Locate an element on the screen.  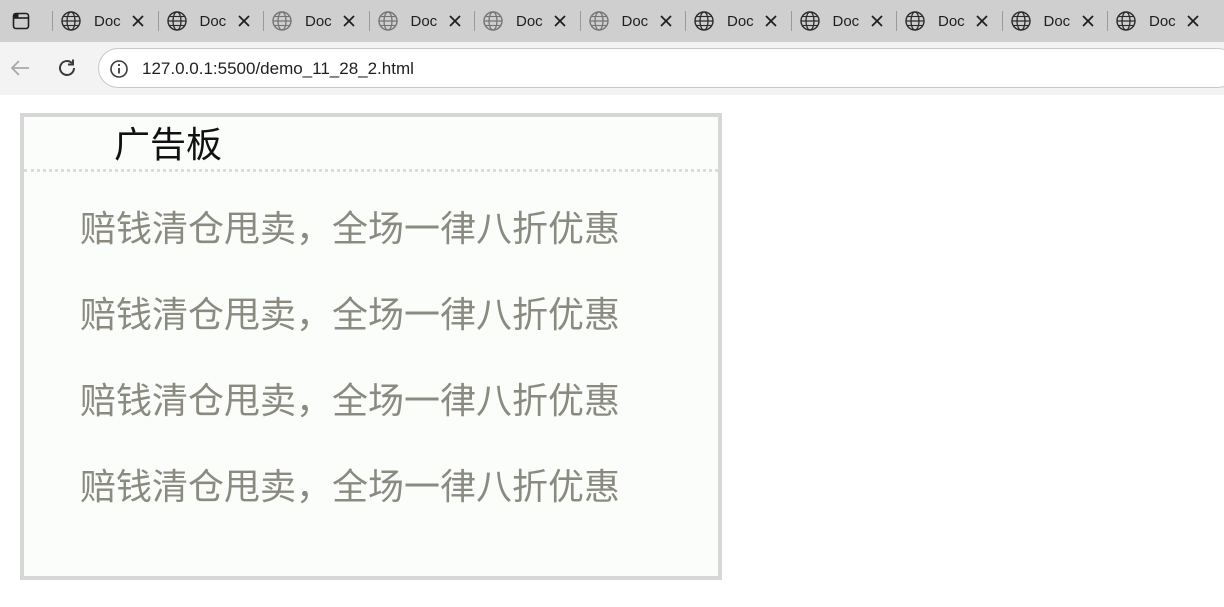
address-bar: 127.0.0.1:5500/demo_11_28_2.html is located at coordinates (661, 68).